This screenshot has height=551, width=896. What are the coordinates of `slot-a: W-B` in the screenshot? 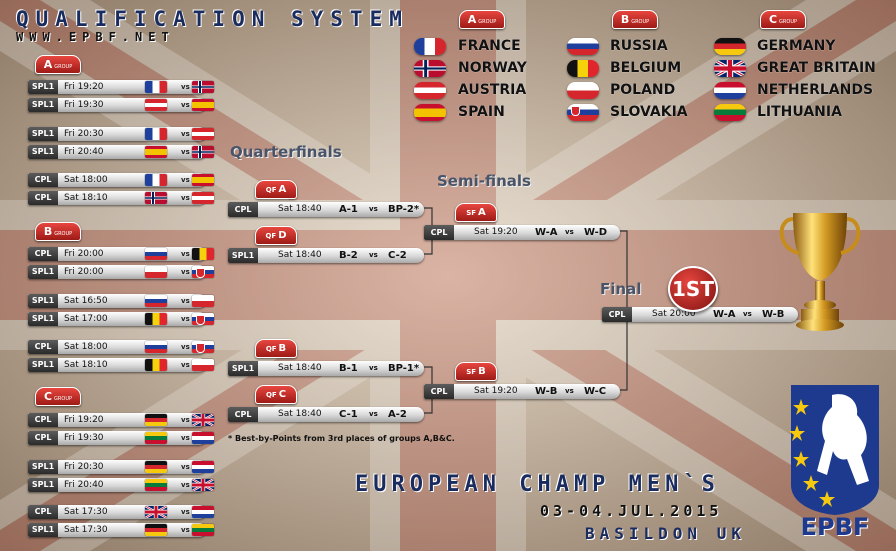 It's located at (546, 391).